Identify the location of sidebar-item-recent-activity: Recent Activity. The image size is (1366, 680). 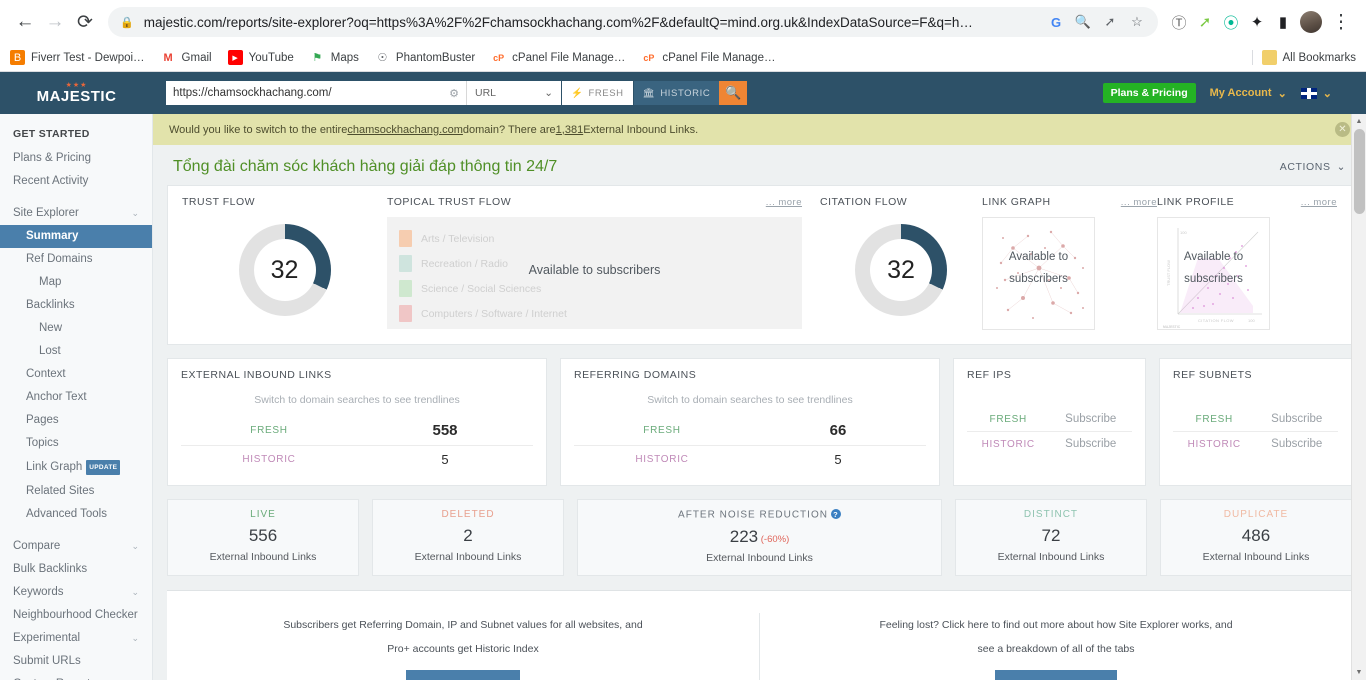
(76, 181).